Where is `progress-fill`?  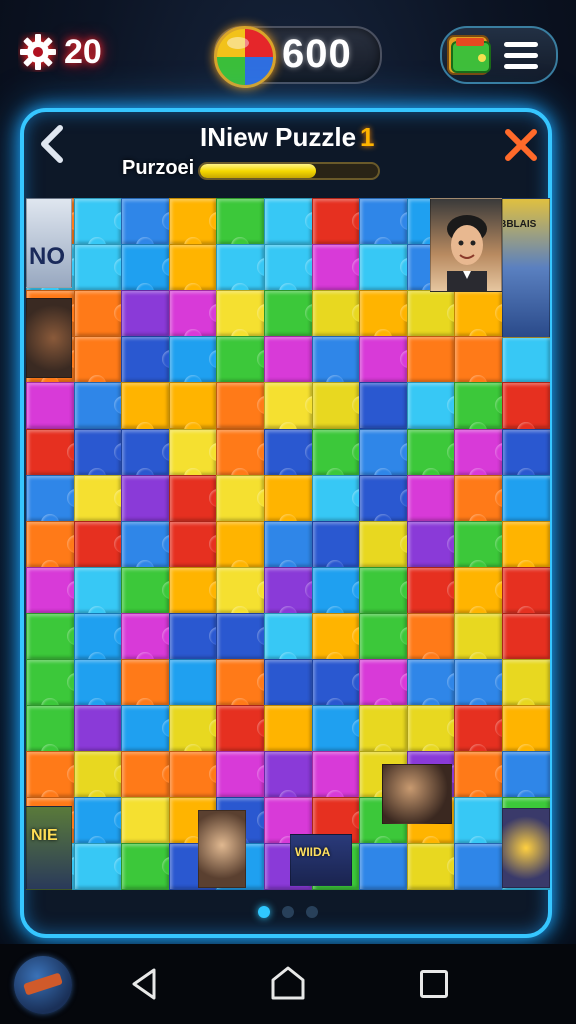
progress-fill is located at coordinates (258, 171).